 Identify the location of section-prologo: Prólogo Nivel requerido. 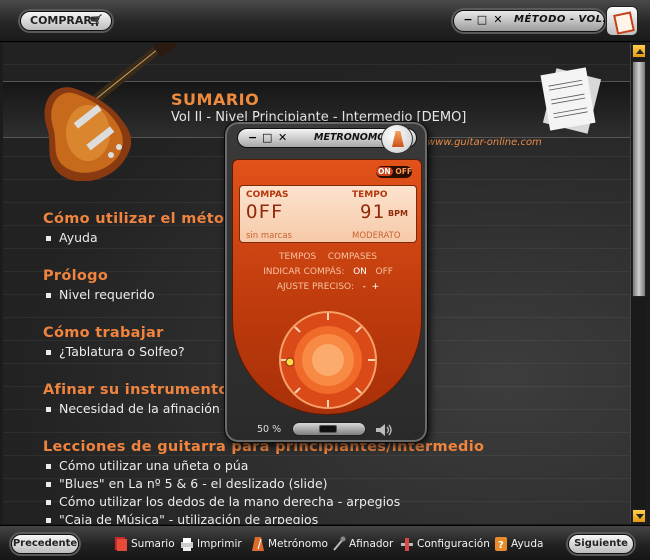
(99, 285).